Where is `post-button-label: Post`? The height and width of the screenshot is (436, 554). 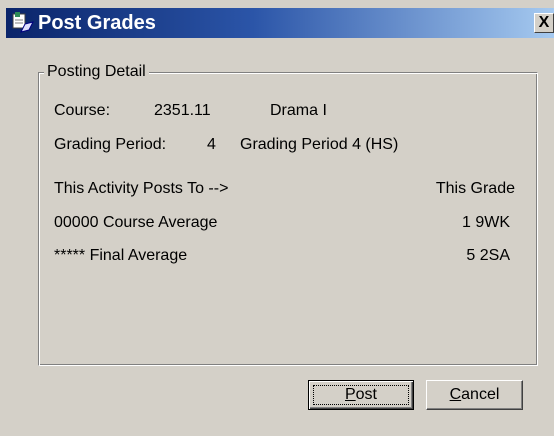 post-button-label: Post is located at coordinates (361, 394).